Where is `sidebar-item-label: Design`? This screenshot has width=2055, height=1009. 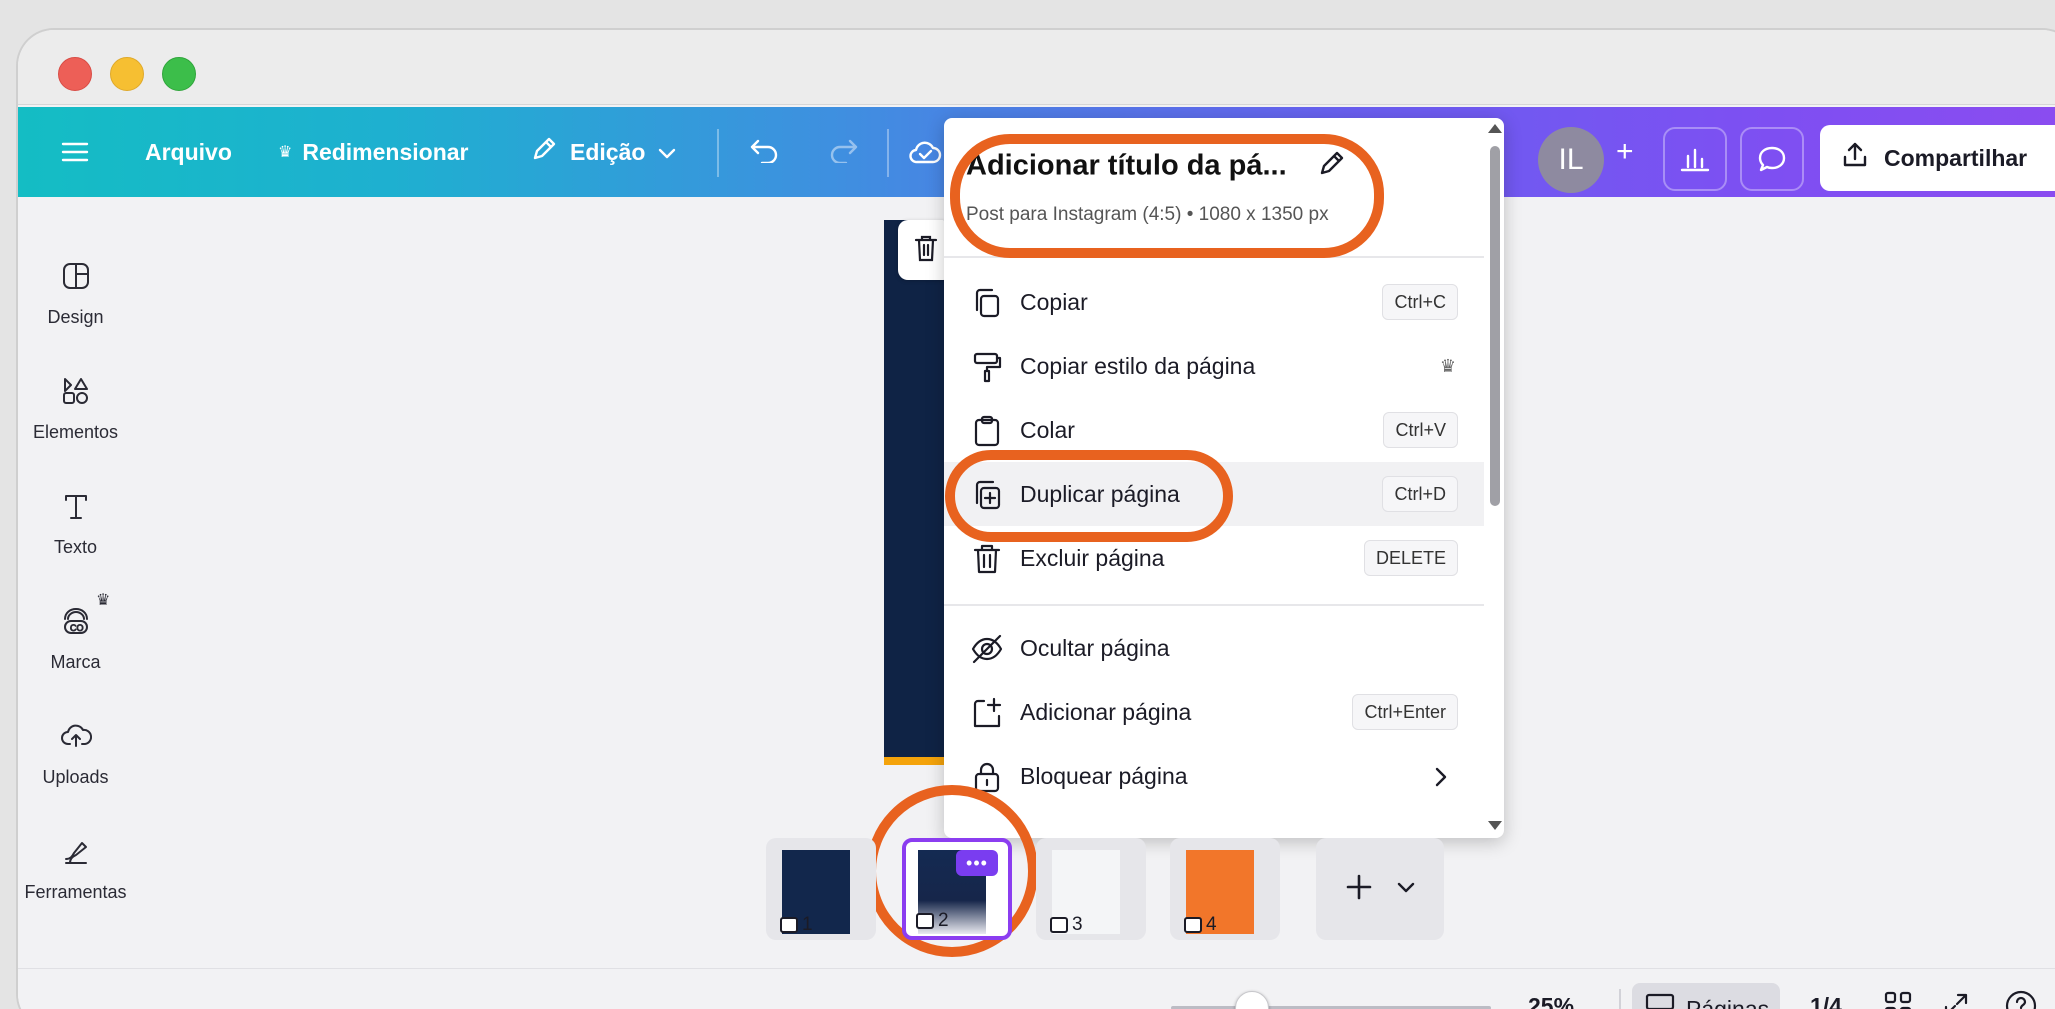 sidebar-item-label: Design is located at coordinates (75, 317).